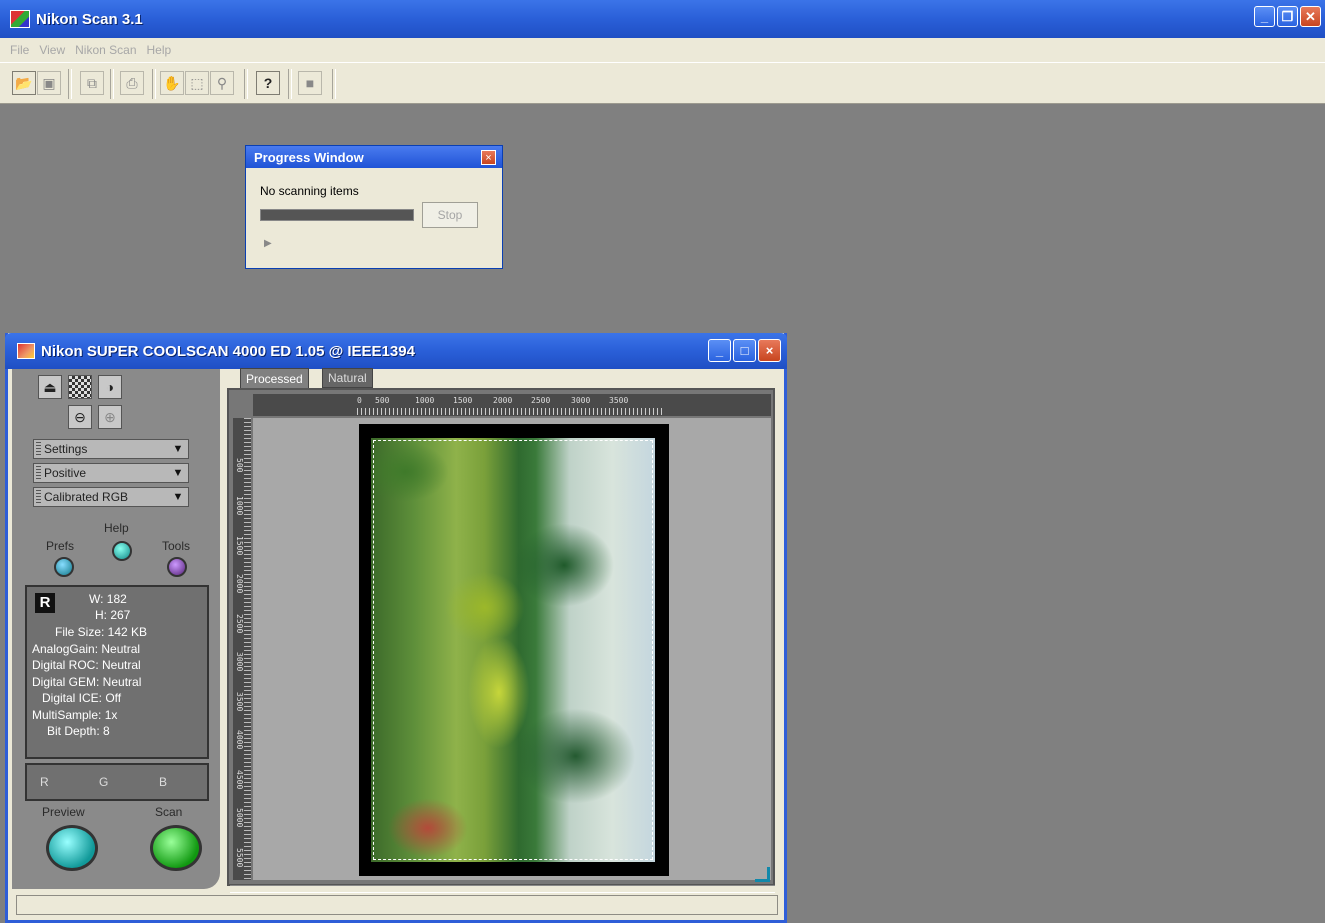  What do you see at coordinates (662, 50) in the screenshot?
I see `menubar: File View Nikon Scan Help` at bounding box center [662, 50].